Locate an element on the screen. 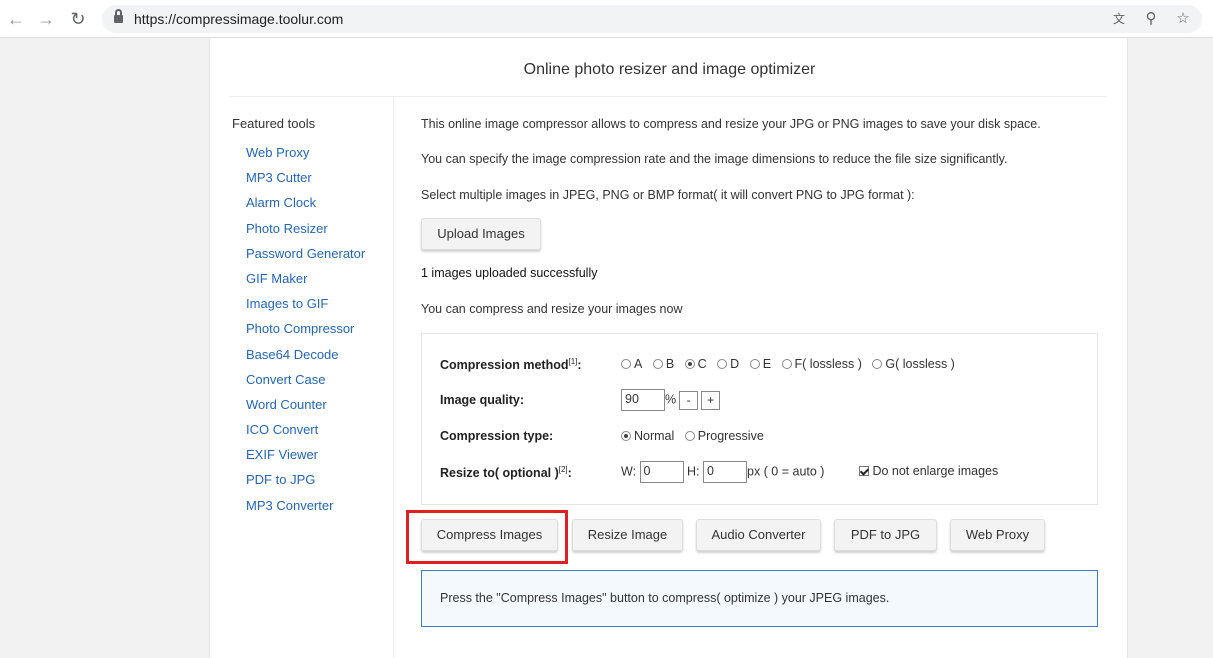 The height and width of the screenshot is (658, 1213). method-option-g: G( lossless ) is located at coordinates (913, 364).